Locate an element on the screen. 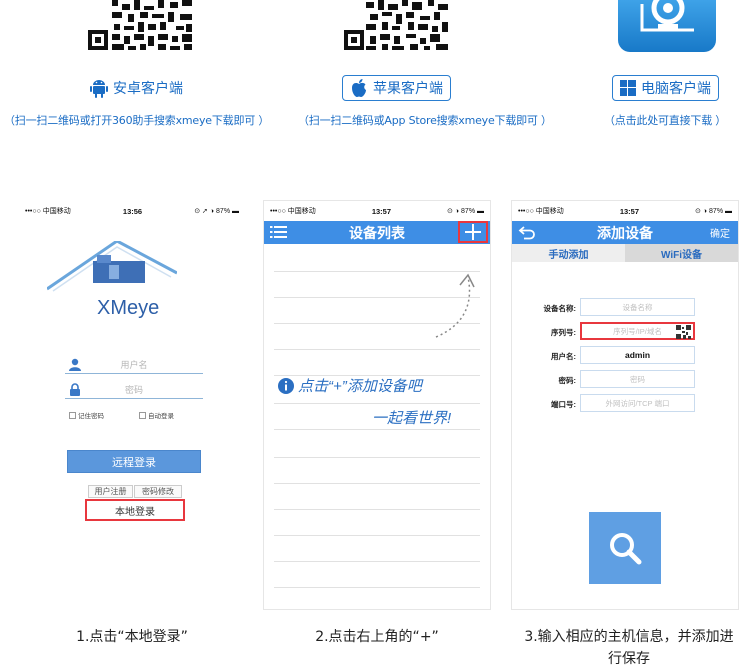 This screenshot has width=750, height=672. change-password-button: 密码修改 is located at coordinates (158, 491).